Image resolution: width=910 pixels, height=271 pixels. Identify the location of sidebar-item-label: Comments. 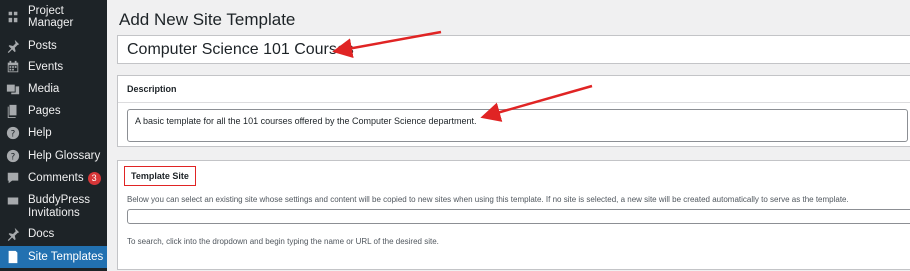
(56, 178).